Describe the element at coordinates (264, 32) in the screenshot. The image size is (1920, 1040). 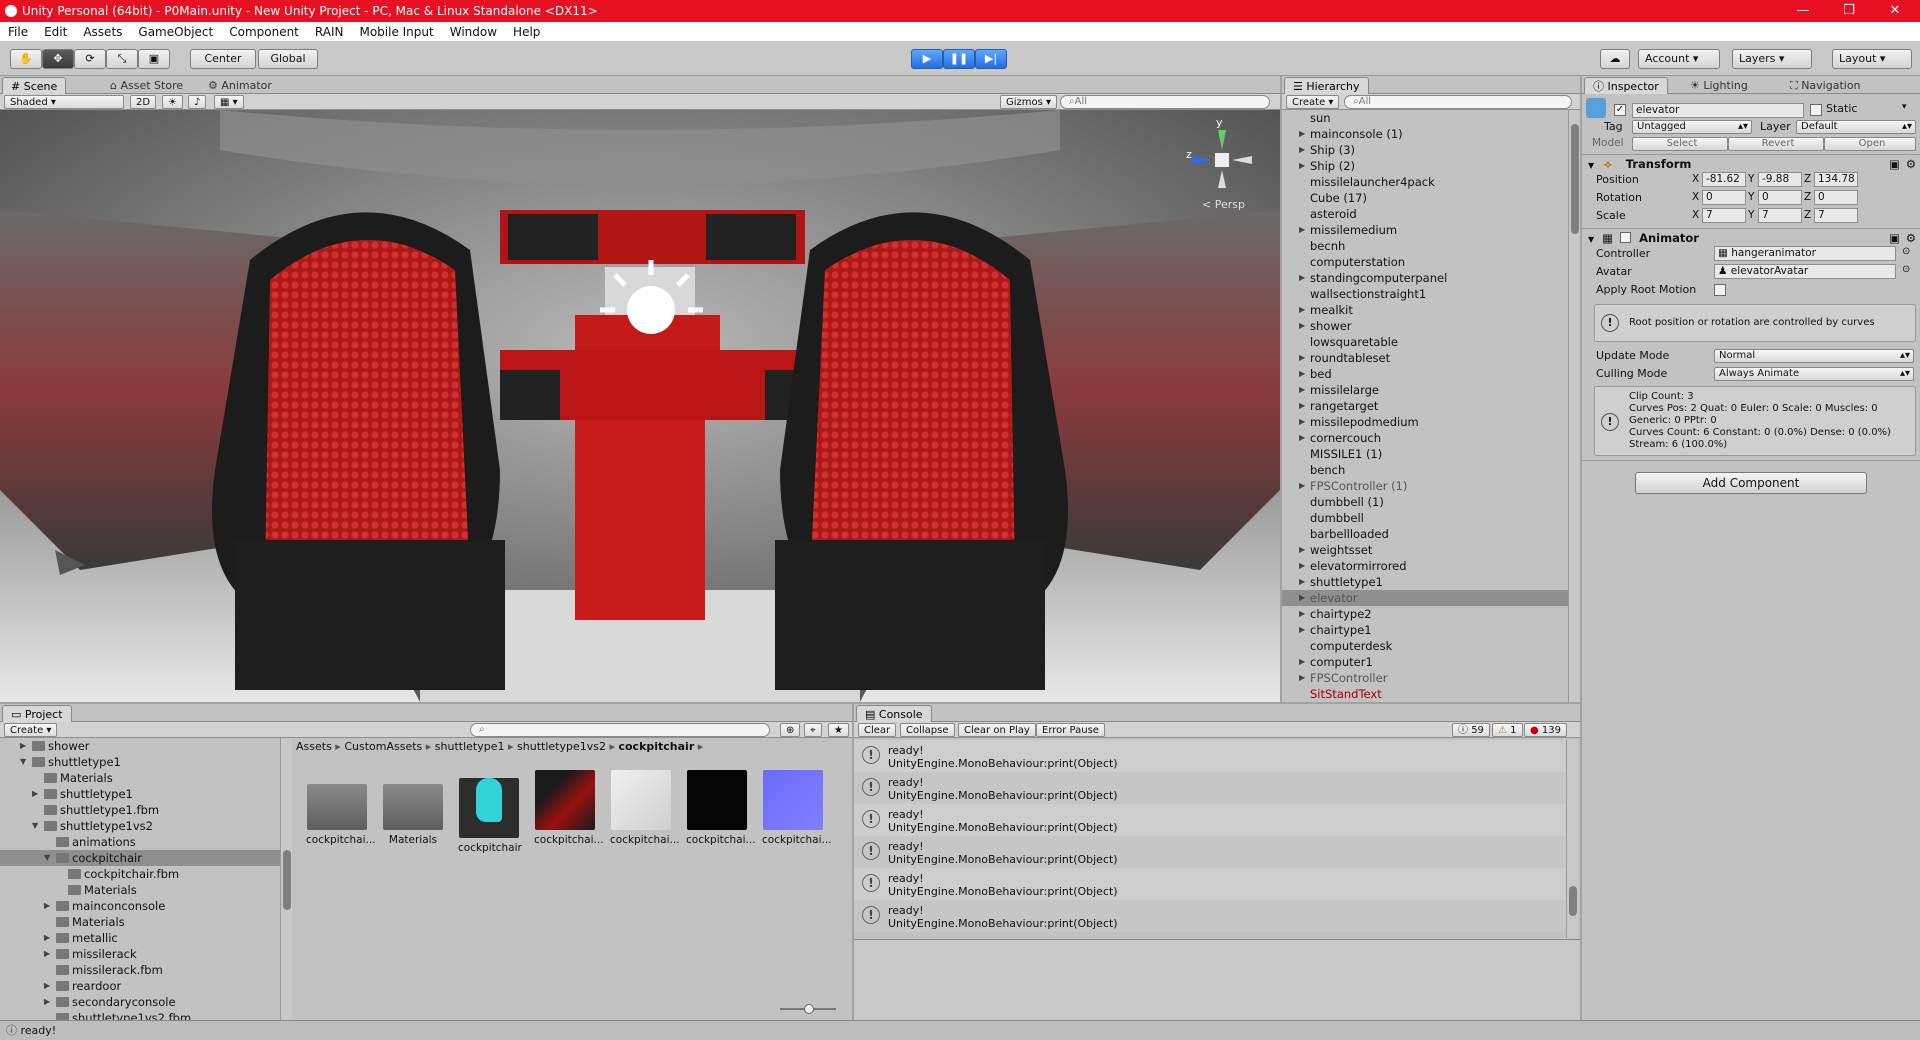
I see `menu-component: Component` at that location.